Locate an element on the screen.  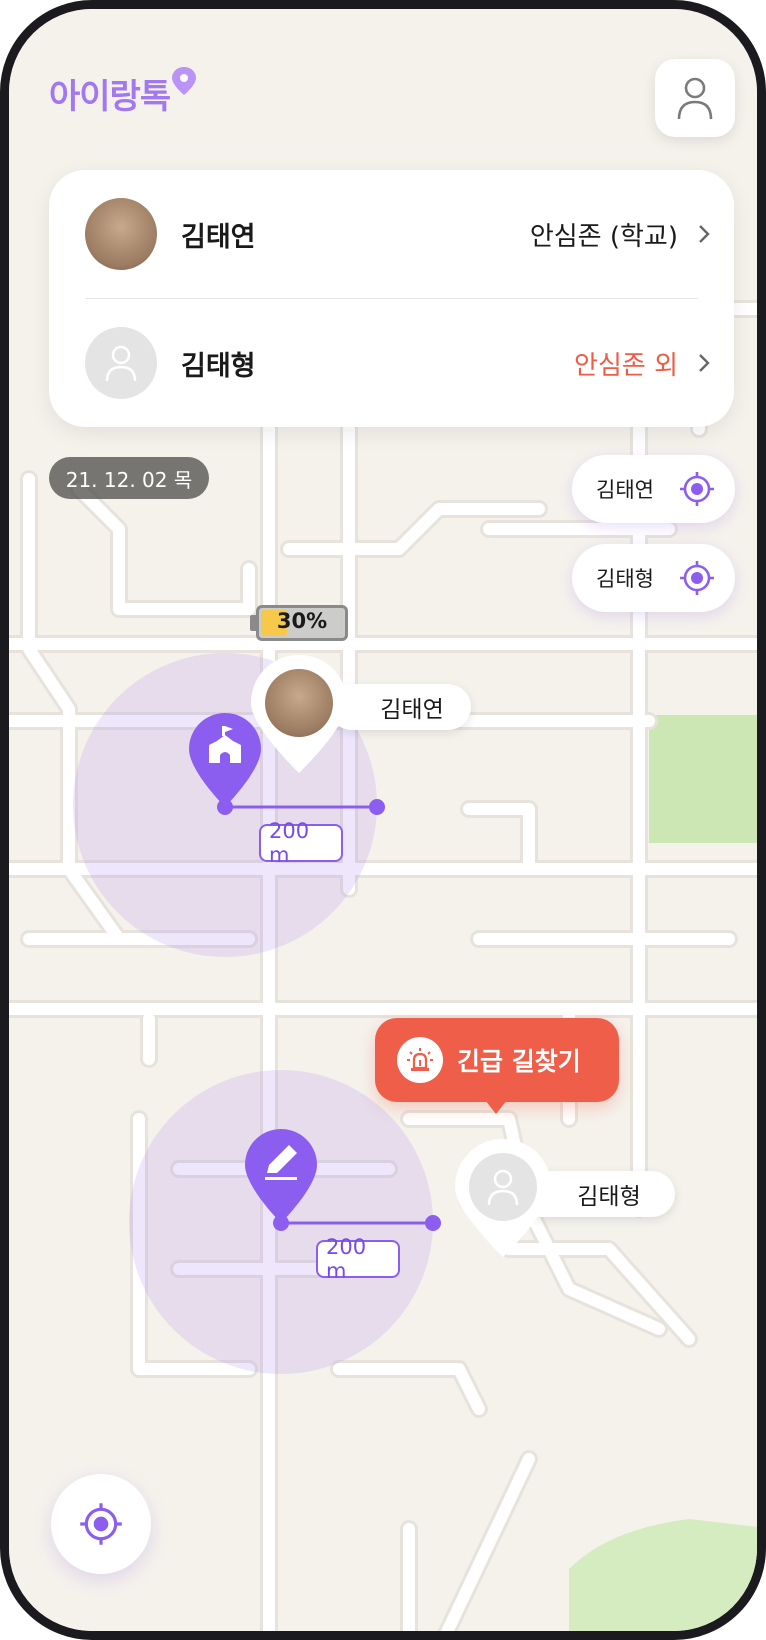
zone-status: 안심존 외 is located at coordinates (626, 365).